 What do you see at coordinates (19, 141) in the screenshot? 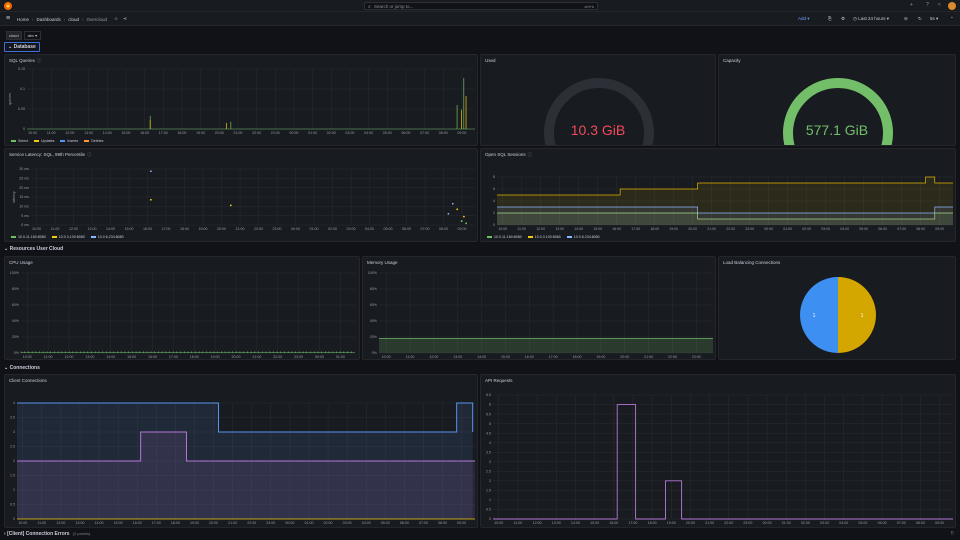
I see `legend-item: Select` at bounding box center [19, 141].